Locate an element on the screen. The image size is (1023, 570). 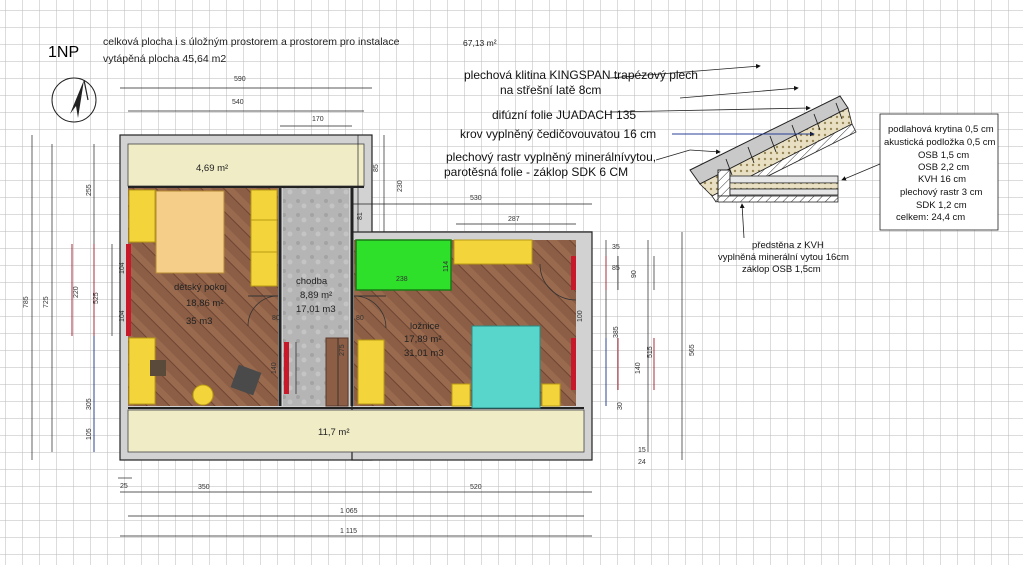
dim-565: 565 is located at coordinates (692, 350).